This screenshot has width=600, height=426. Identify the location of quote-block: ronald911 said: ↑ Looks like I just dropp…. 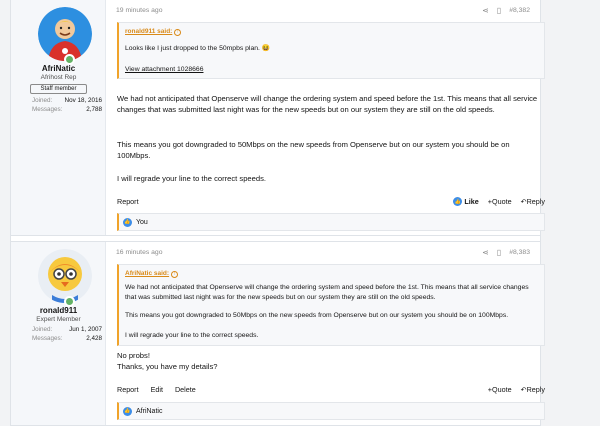
(331, 50).